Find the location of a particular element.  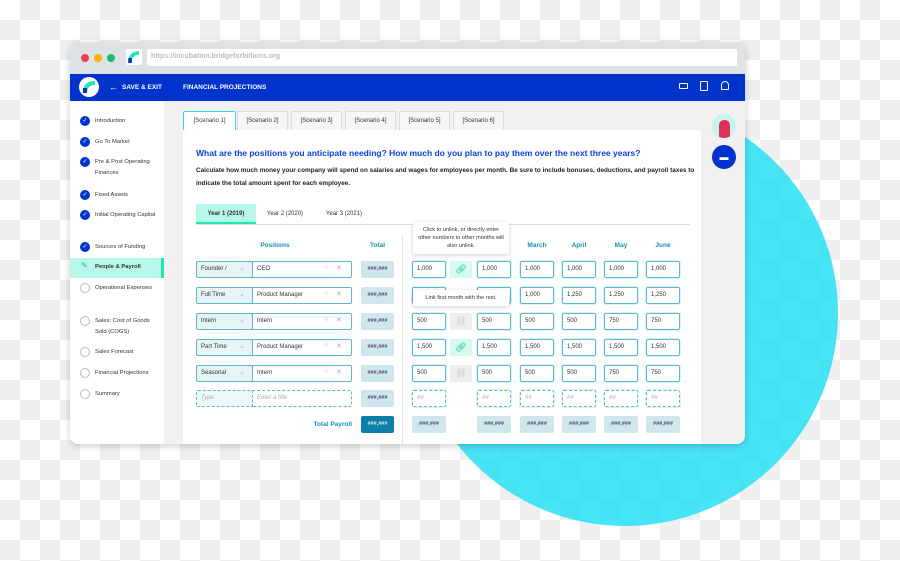

sidebar-item: Operational Expenses is located at coordinates (117, 294).